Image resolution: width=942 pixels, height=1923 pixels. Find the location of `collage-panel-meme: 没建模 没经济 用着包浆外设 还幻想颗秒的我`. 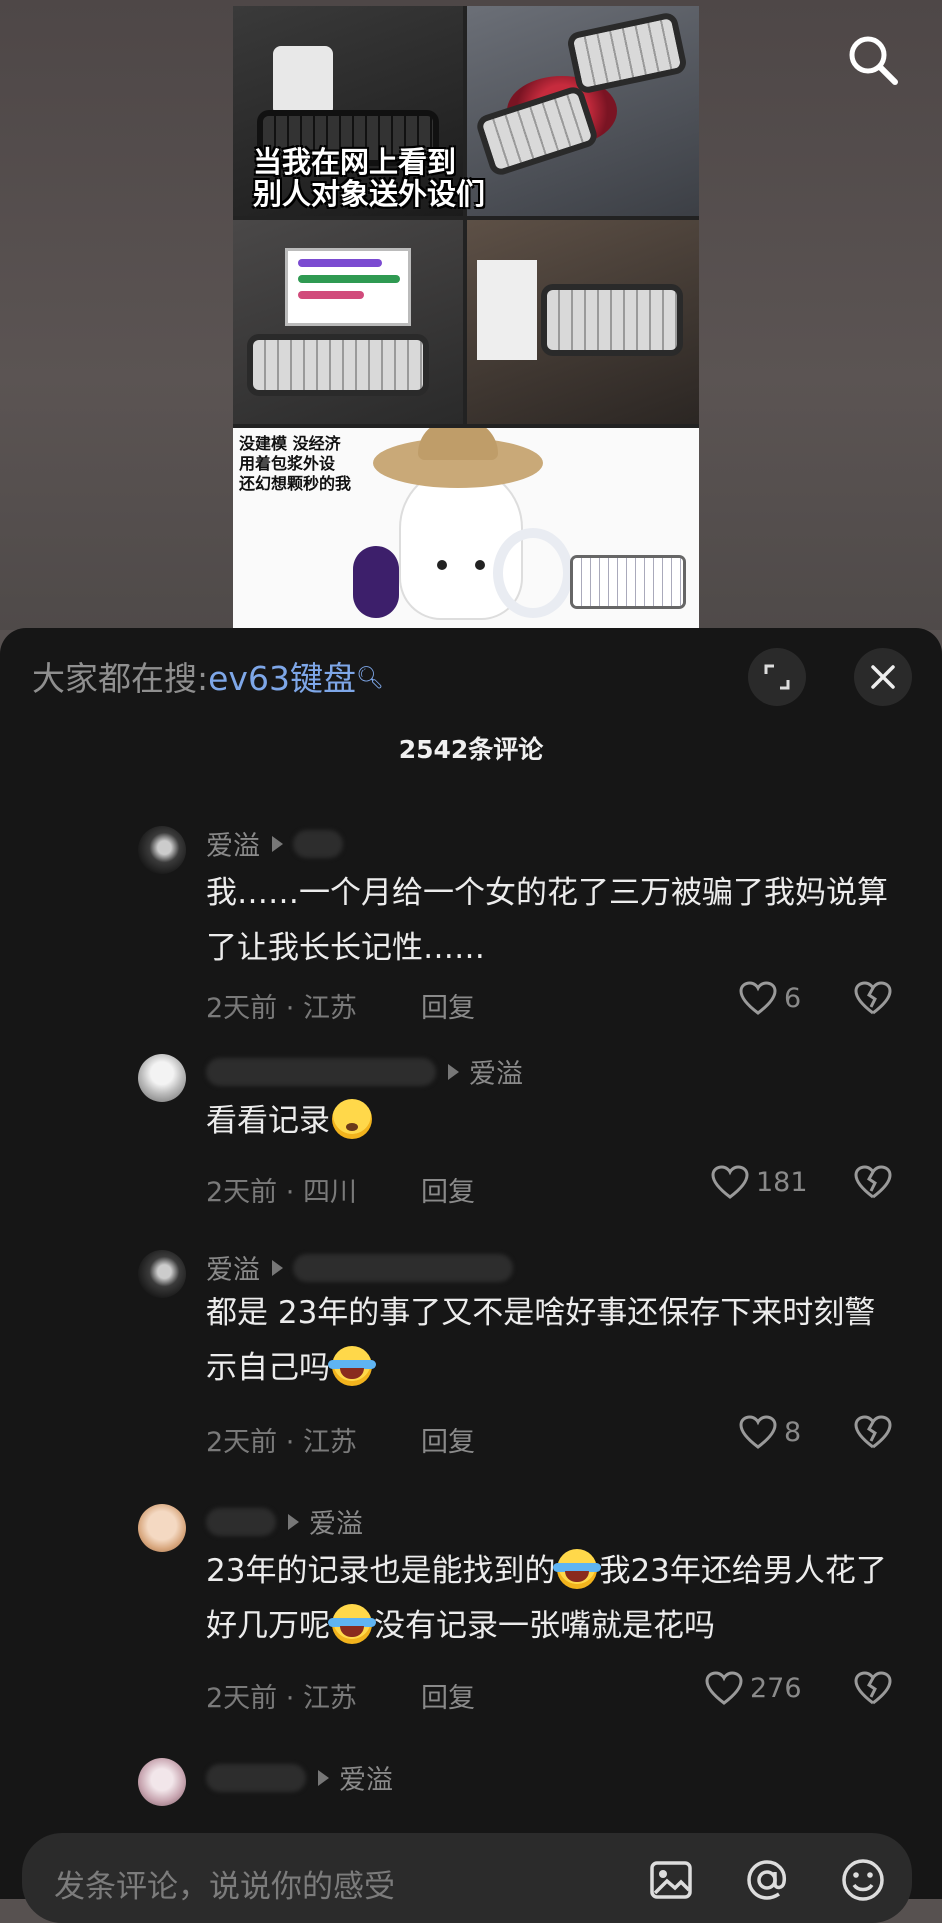

collage-panel-meme: 没建模 没经济 用着包浆外设 还幻想颗秒的我 is located at coordinates (466, 528).